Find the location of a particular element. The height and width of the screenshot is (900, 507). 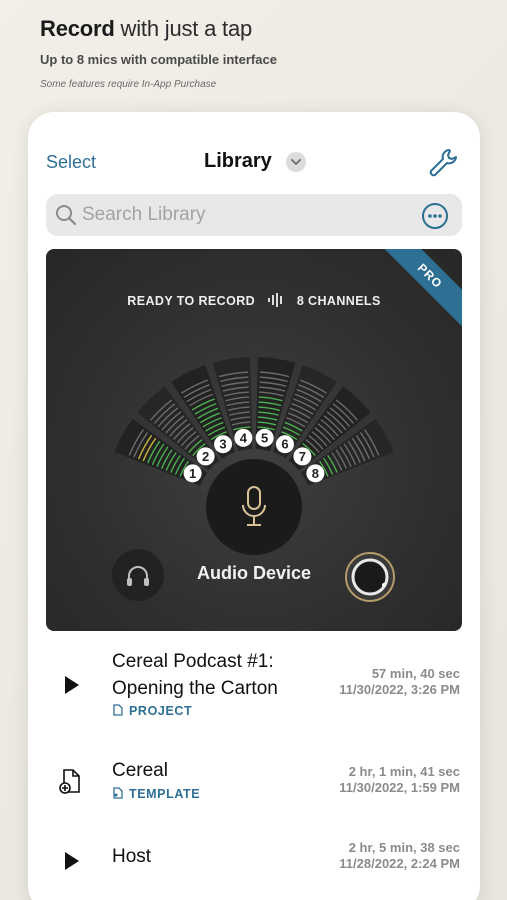

svg-text: 2 is located at coordinates (205, 456).